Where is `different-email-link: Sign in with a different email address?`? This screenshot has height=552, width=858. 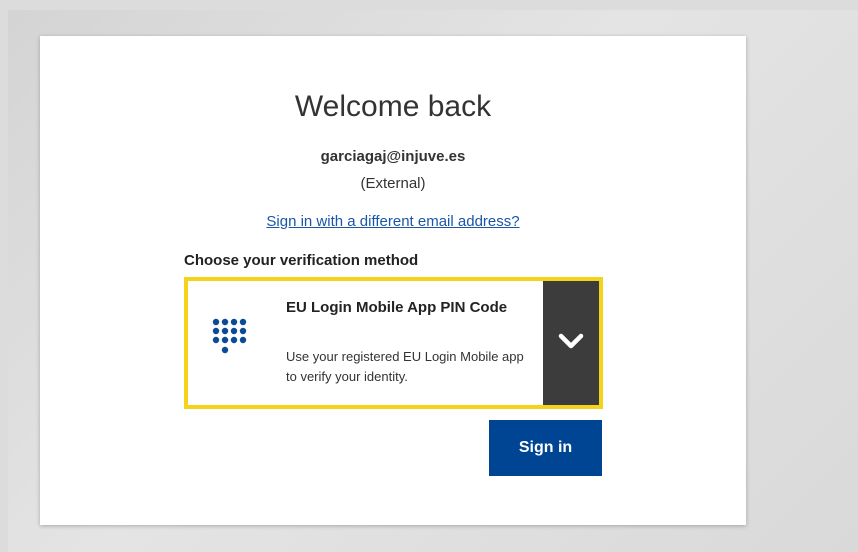
different-email-link: Sign in with a different email address? is located at coordinates (393, 221).